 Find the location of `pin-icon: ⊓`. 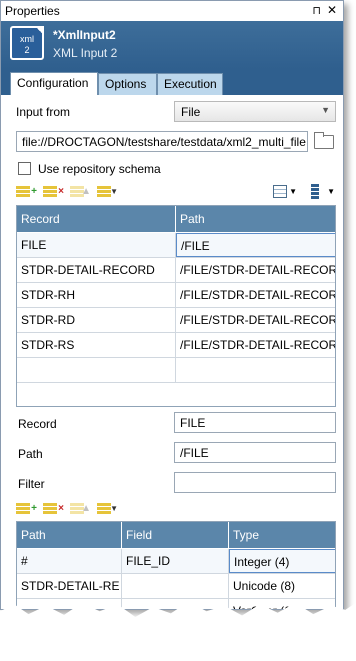

pin-icon: ⊓ is located at coordinates (316, 10).